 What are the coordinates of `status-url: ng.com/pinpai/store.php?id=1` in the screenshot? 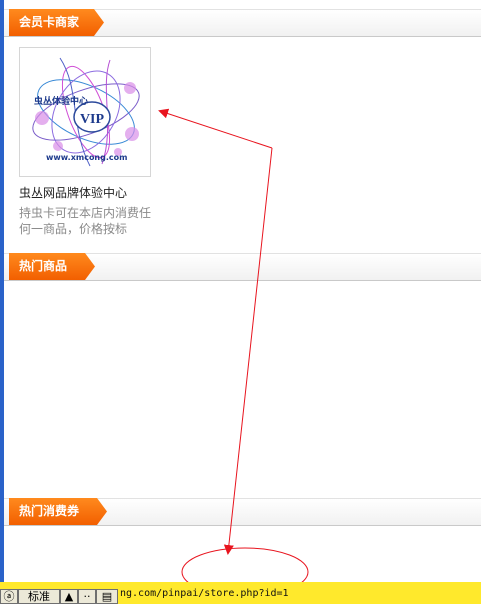 It's located at (204, 593).